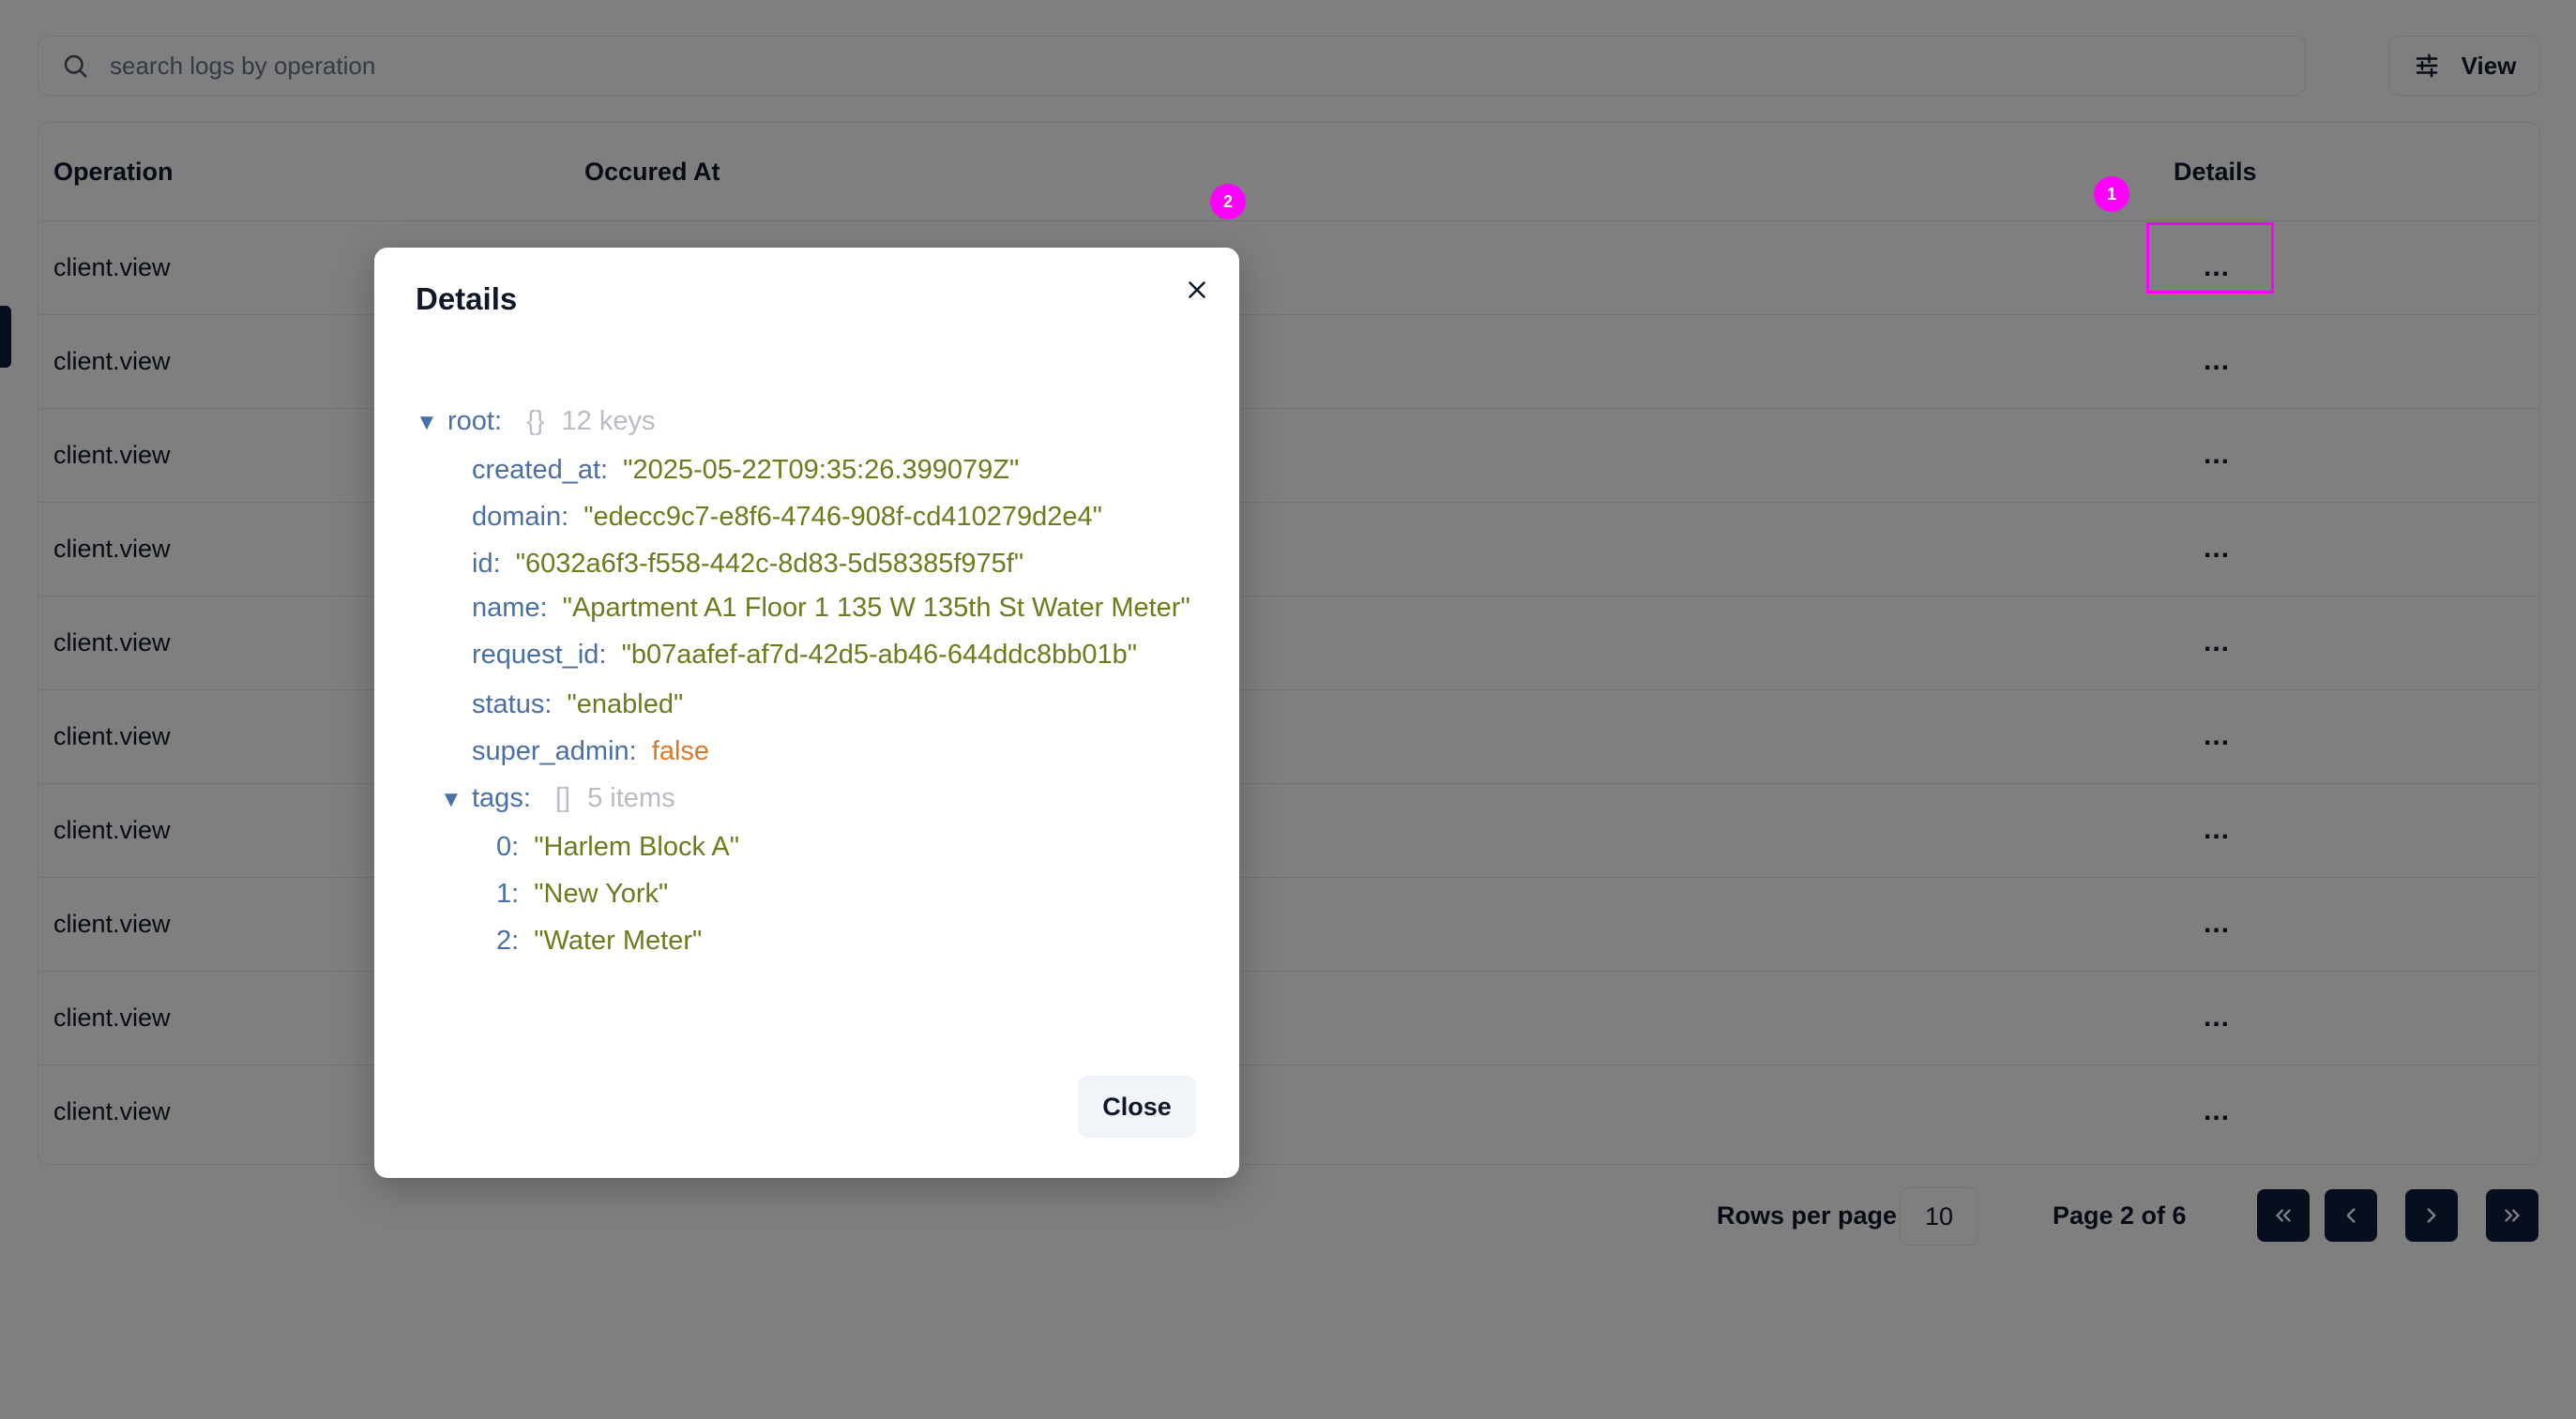 The width and height of the screenshot is (2576, 1419). Describe the element at coordinates (2111, 194) in the screenshot. I see `annotation-badge-1: 1` at that location.